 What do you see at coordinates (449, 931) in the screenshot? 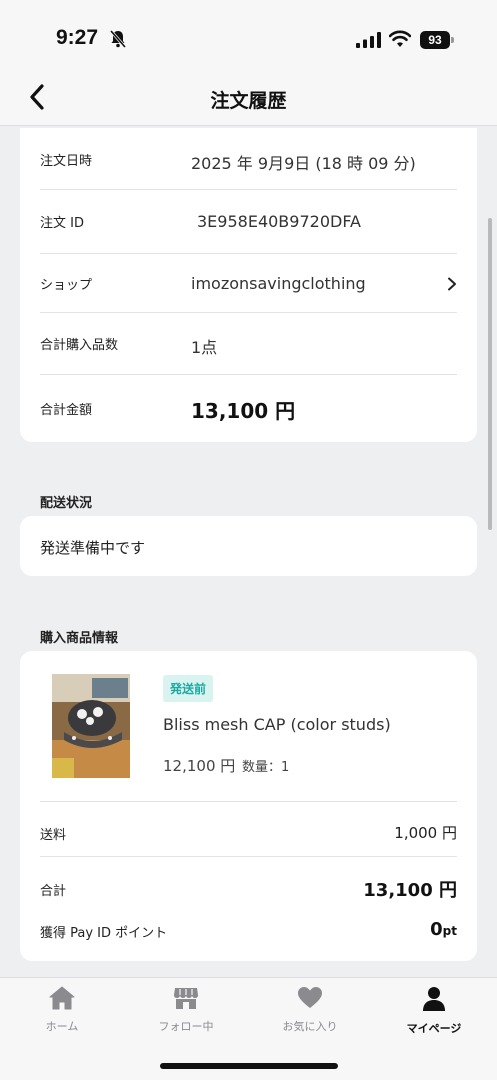
I see `points-unit: pt` at bounding box center [449, 931].